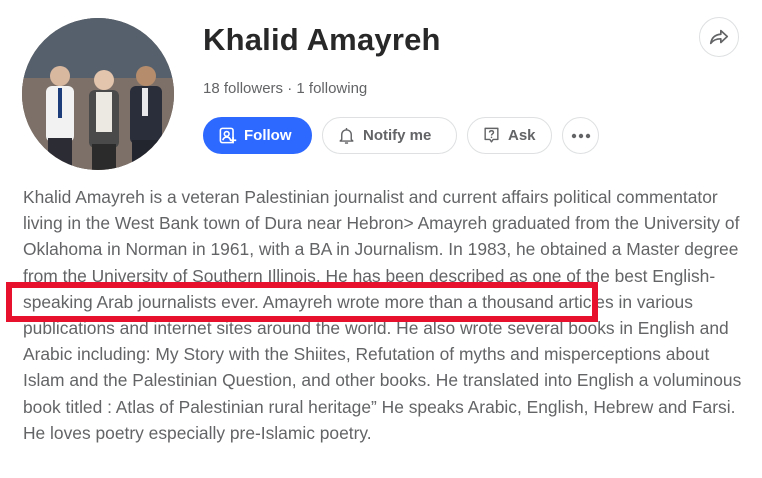  I want to click on more-options-button, so click(580, 135).